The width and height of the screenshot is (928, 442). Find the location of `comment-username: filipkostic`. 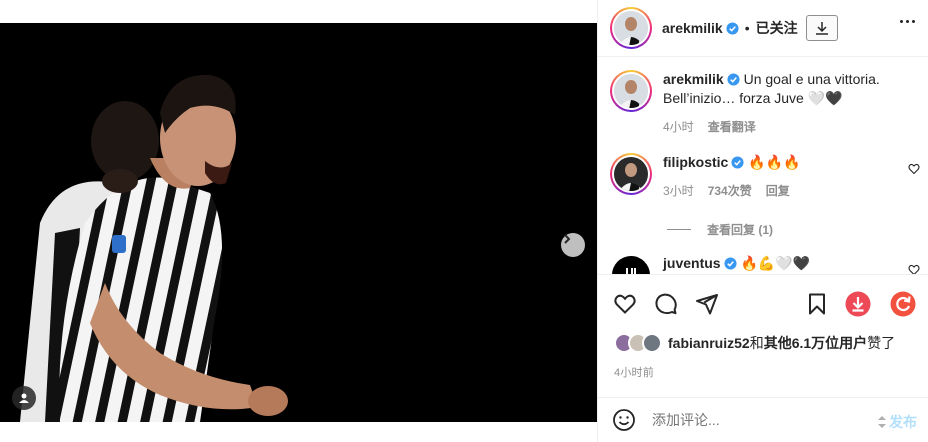

comment-username: filipkostic is located at coordinates (695, 162).